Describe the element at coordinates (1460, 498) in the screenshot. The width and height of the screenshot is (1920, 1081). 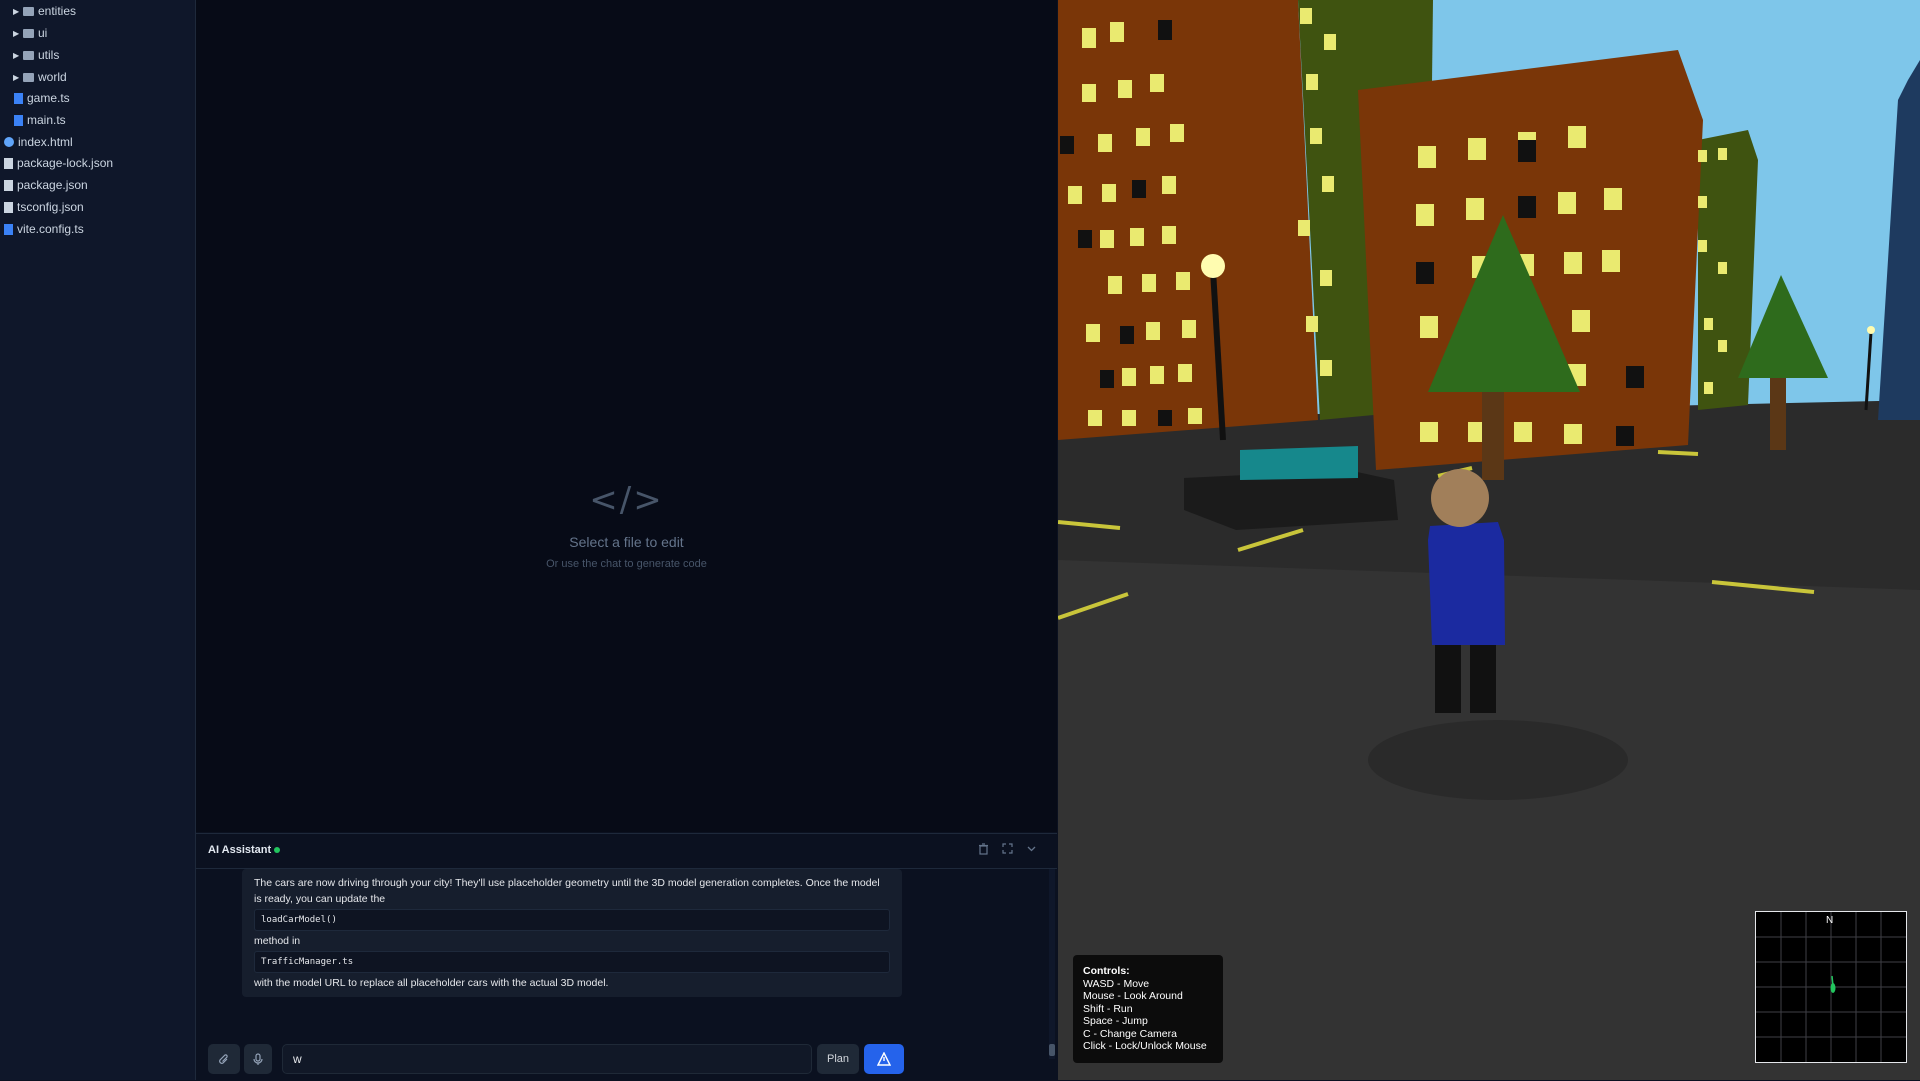
I see `character-head` at that location.